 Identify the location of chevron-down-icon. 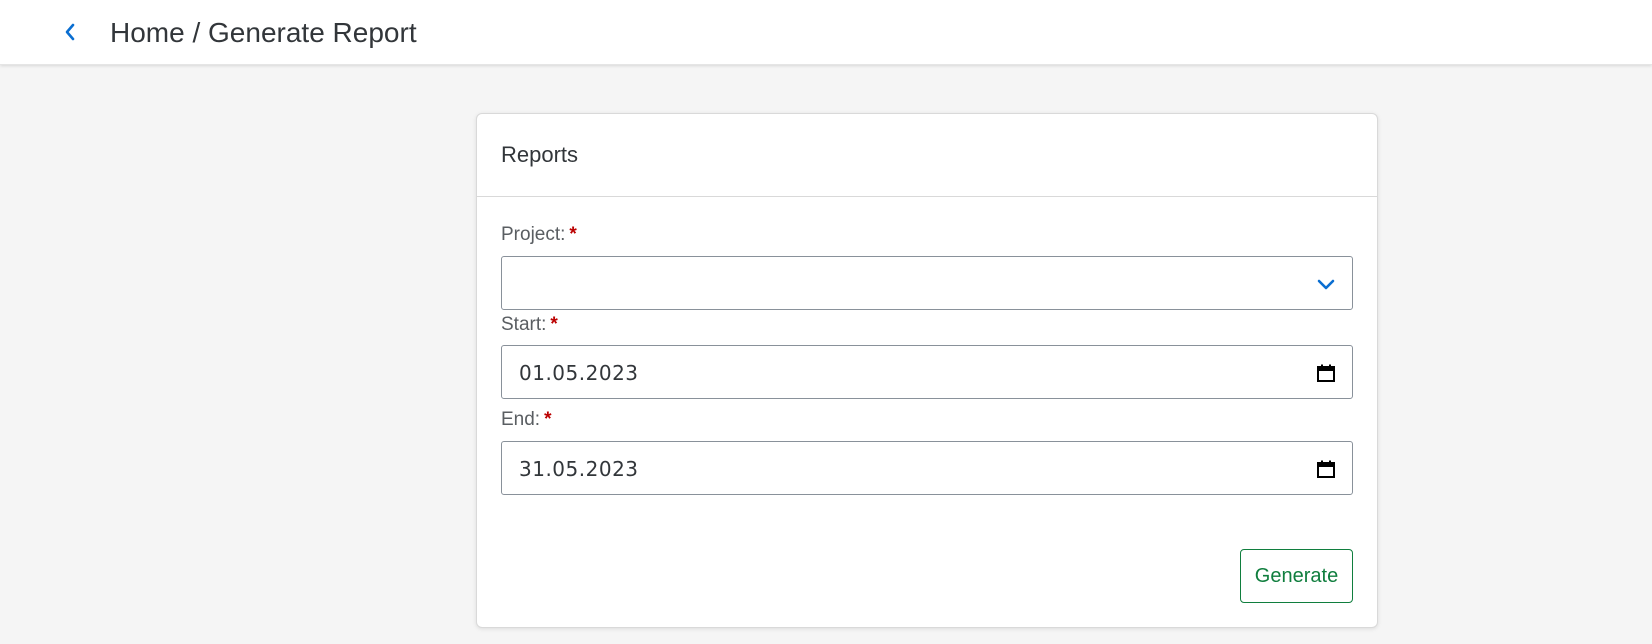
(1326, 284).